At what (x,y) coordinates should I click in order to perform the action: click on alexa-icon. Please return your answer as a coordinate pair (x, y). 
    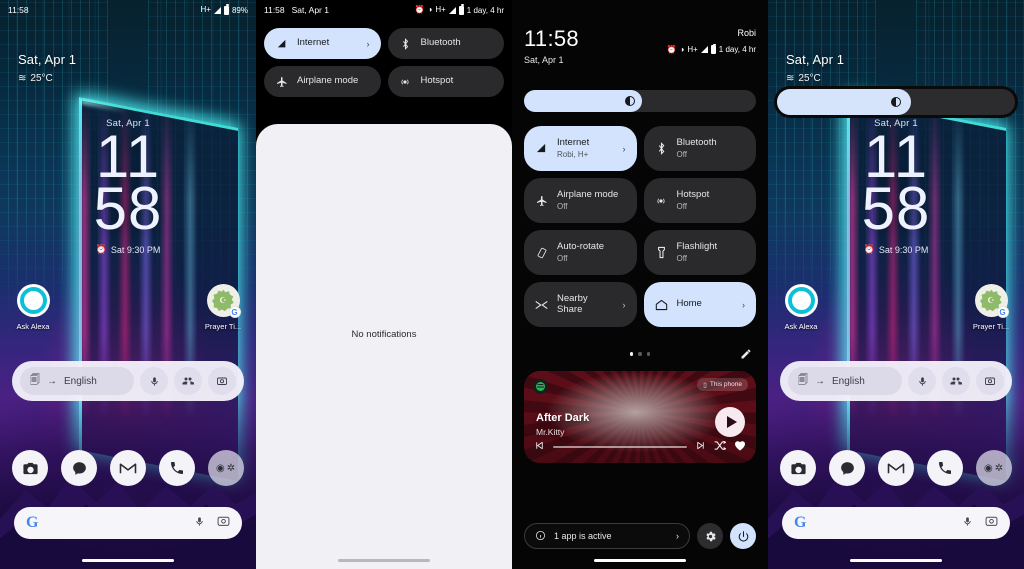
    Looking at the image, I should click on (801, 300).